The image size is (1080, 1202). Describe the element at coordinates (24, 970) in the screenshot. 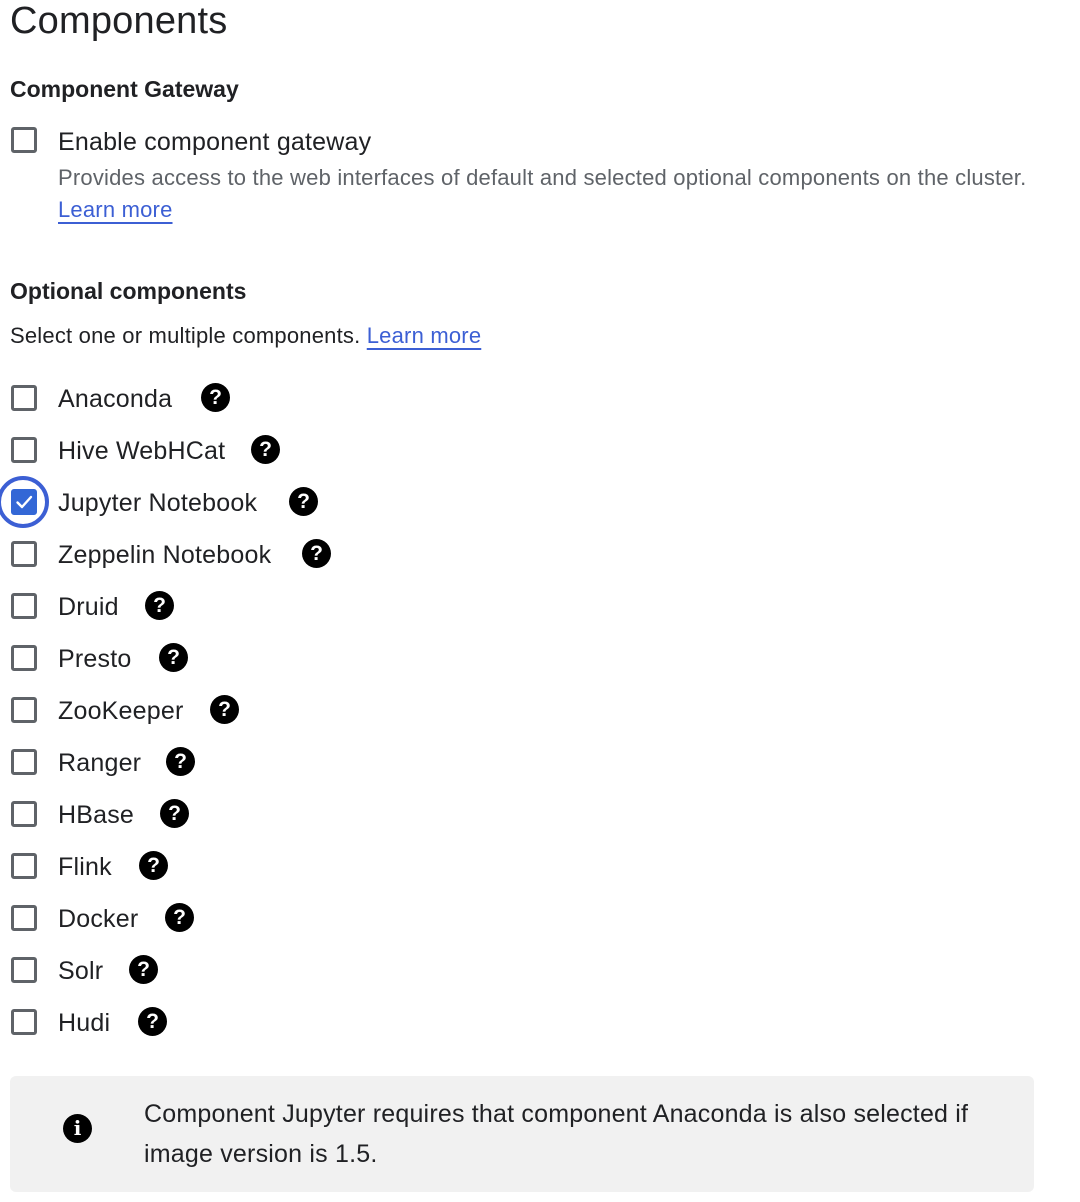

I see `solr-checkbox` at that location.